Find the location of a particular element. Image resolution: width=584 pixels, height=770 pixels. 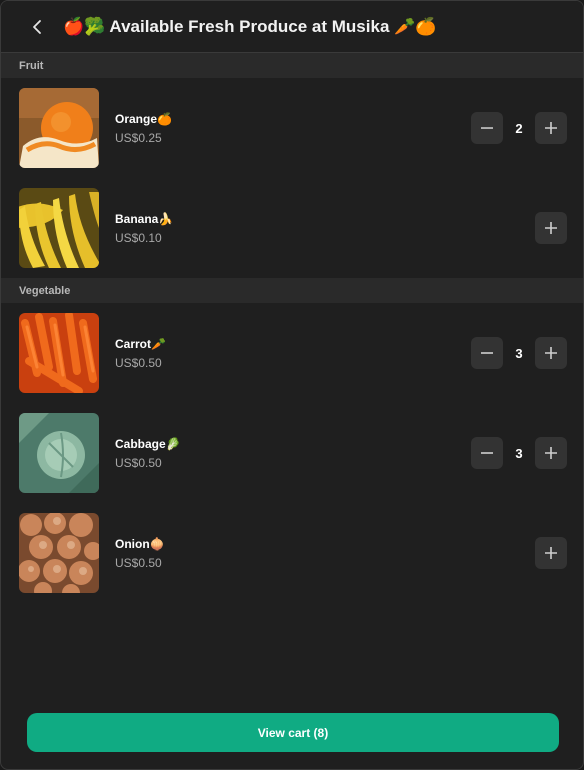

product-row-banana: Banana🍌 US$0.10 is located at coordinates (292, 228).